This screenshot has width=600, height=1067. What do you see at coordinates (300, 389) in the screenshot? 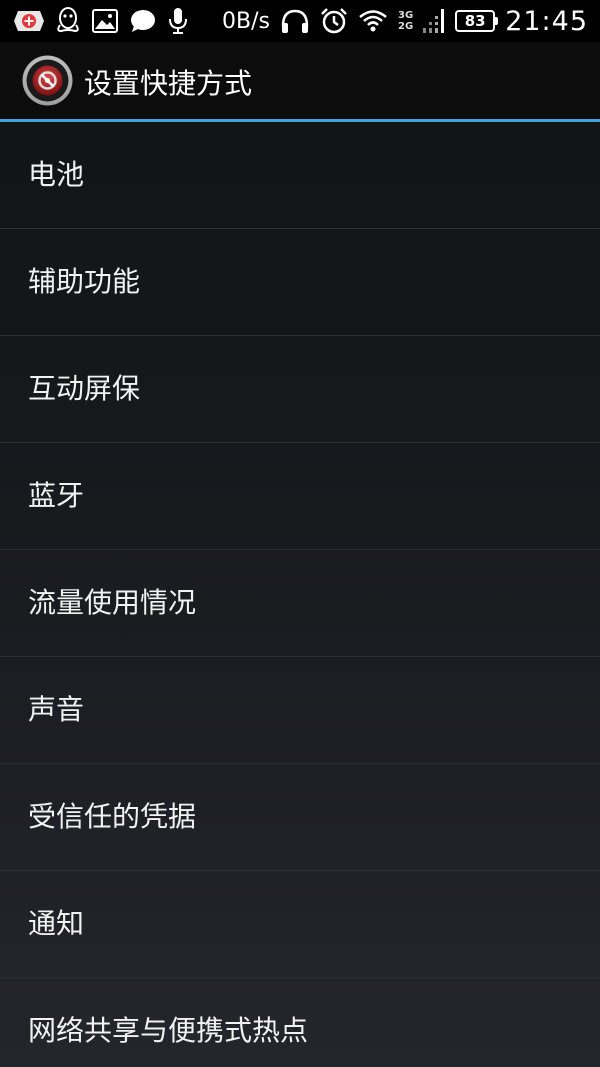
I see `list-item-daydream: 互动屏保` at bounding box center [300, 389].